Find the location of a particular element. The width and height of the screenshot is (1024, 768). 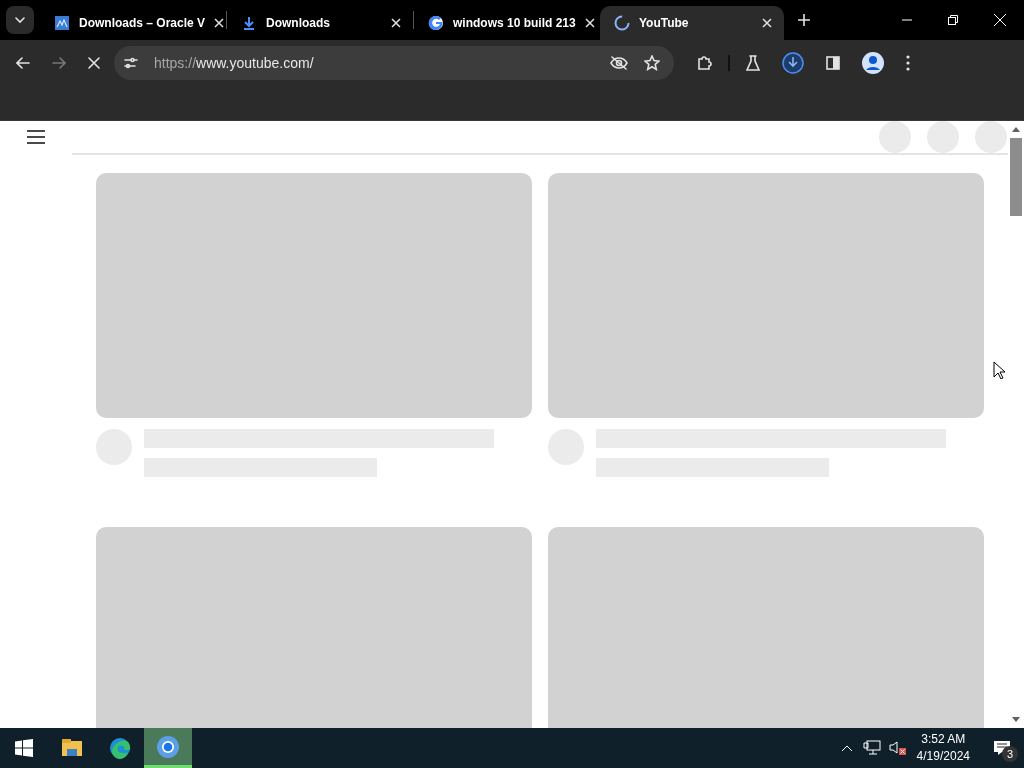

address-bar: https://www.youtube.com/ is located at coordinates (394, 63).